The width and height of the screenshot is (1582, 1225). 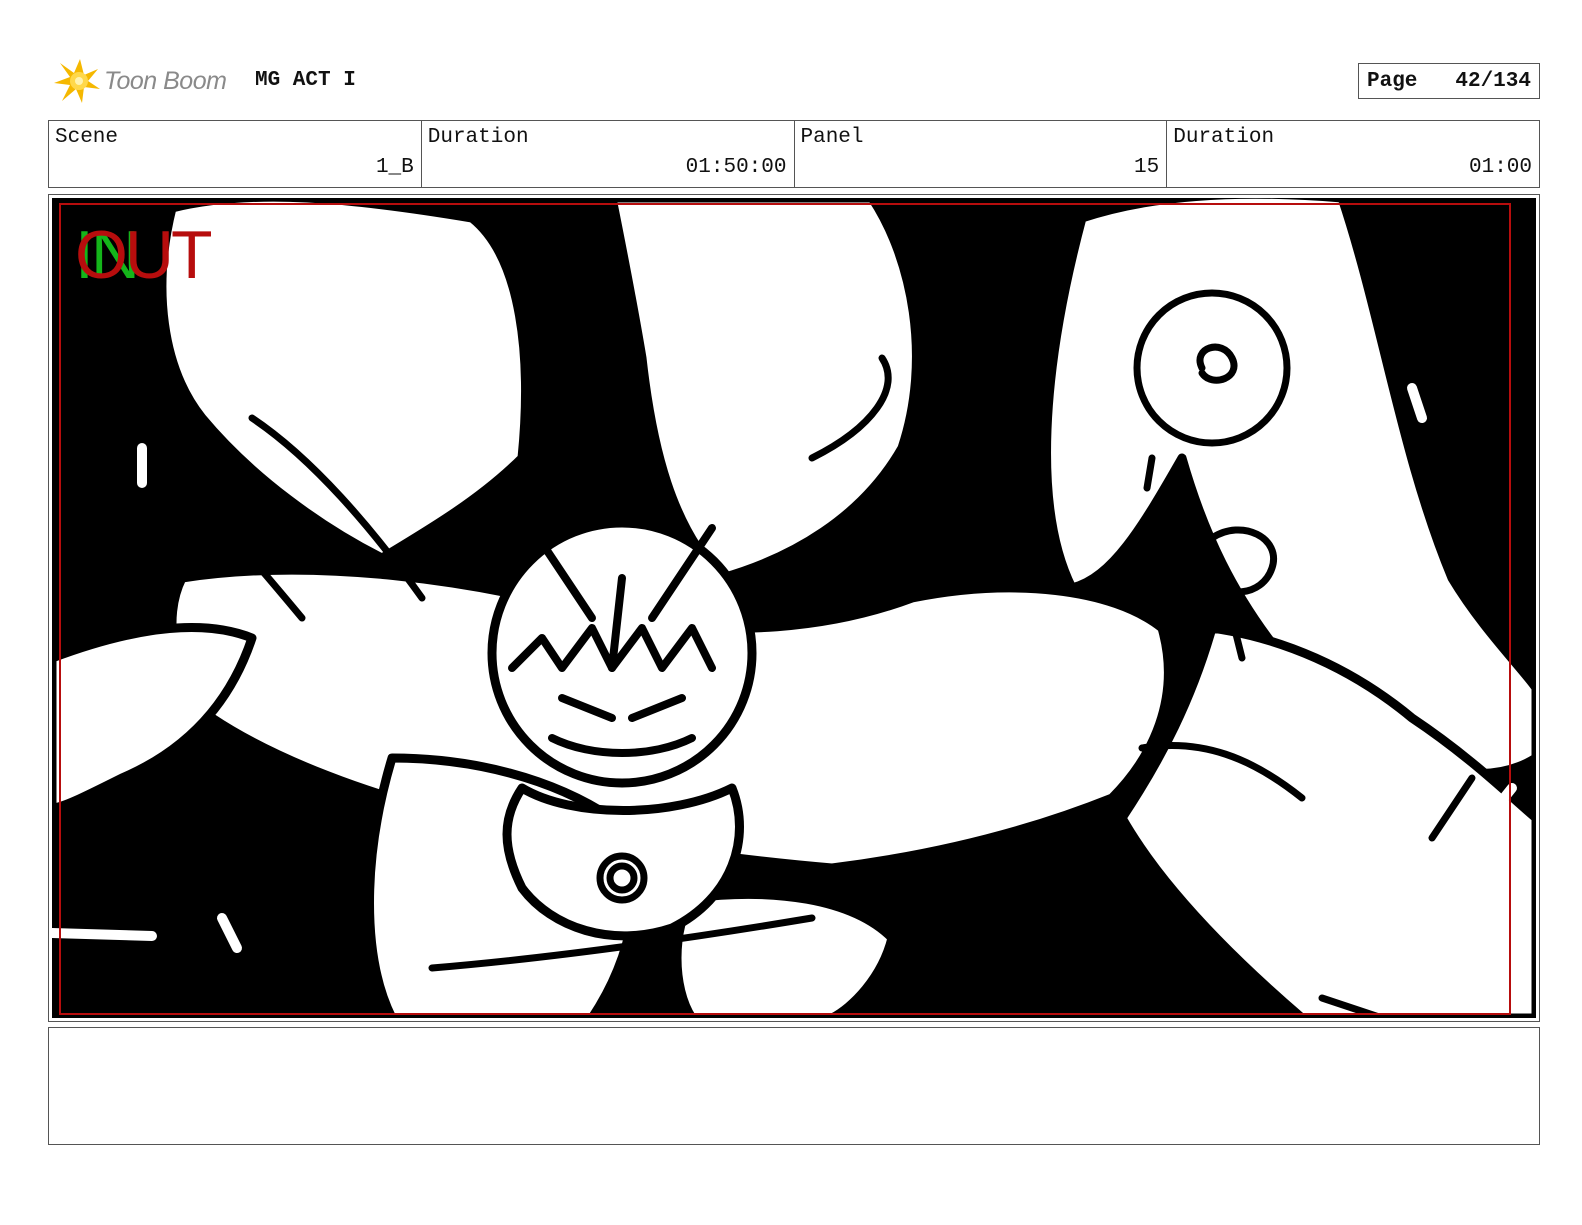 I want to click on panel-value: 15, so click(x=1147, y=167).